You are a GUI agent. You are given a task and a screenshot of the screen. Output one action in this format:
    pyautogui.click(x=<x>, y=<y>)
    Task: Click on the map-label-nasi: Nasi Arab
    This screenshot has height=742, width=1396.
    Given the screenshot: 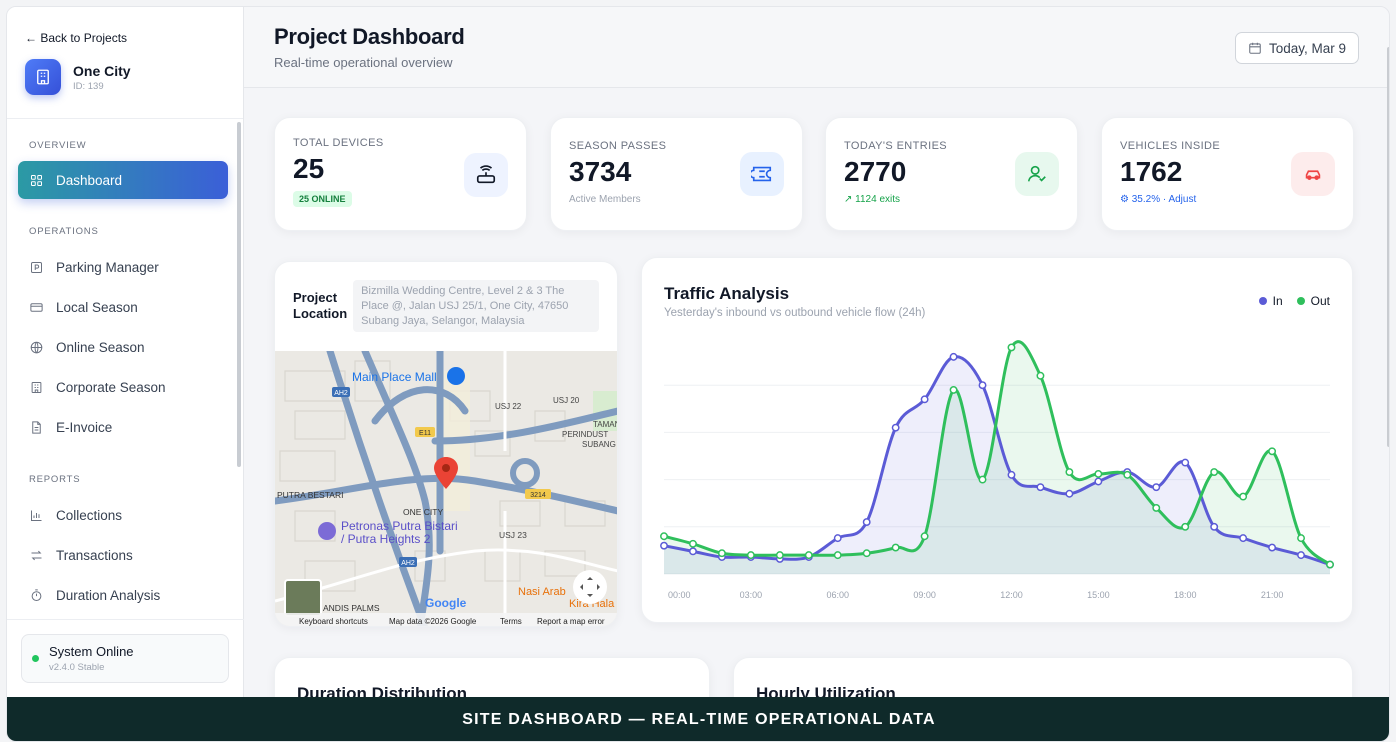 What is the action you would take?
    pyautogui.click(x=542, y=592)
    